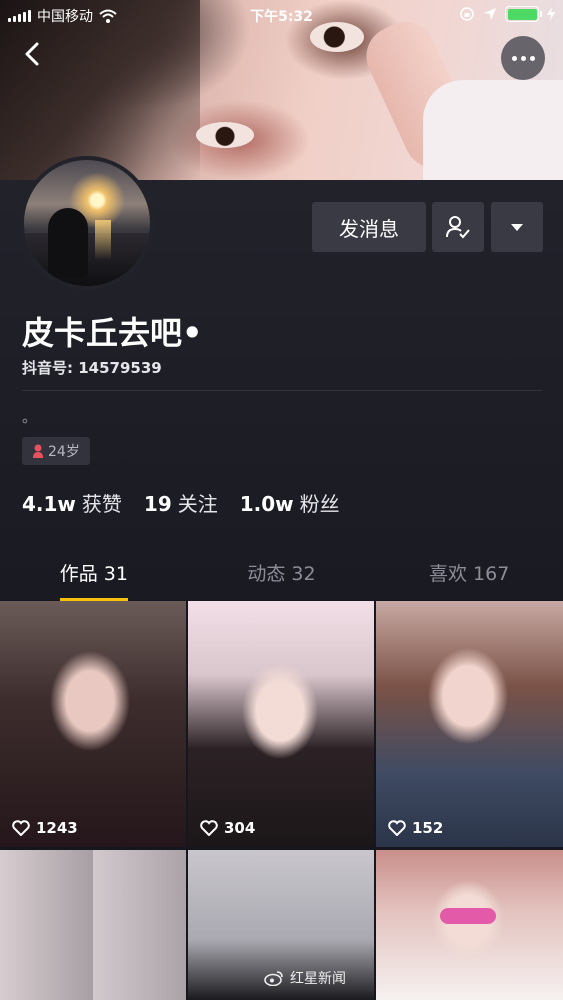 This screenshot has width=563, height=1000. I want to click on follow-user-icon, so click(458, 227).